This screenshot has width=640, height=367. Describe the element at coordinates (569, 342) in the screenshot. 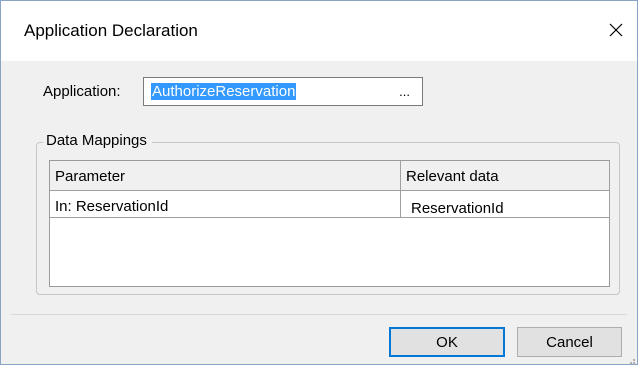

I see `cancel-button: Cancel` at that location.